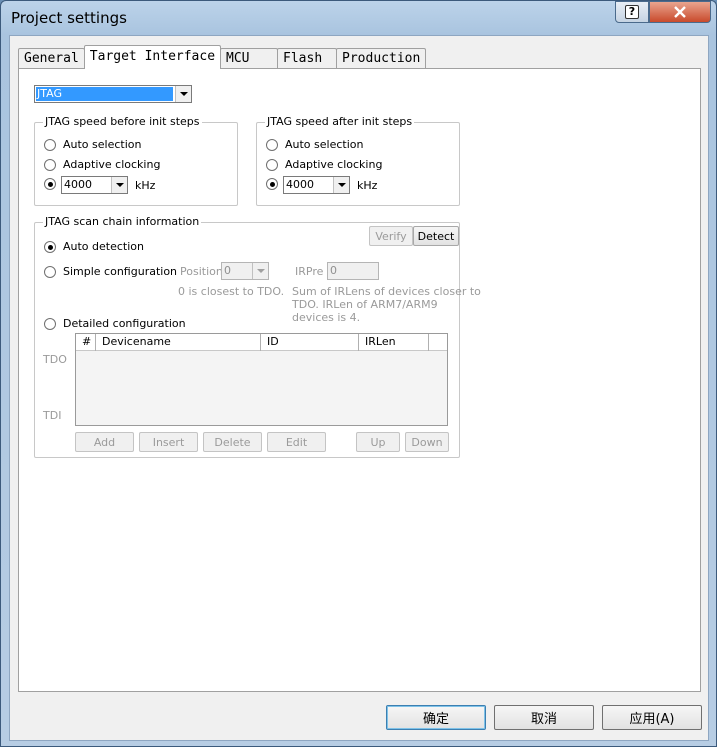 This screenshot has height=747, width=717. I want to click on speed-before-select: 4000, so click(94, 185).